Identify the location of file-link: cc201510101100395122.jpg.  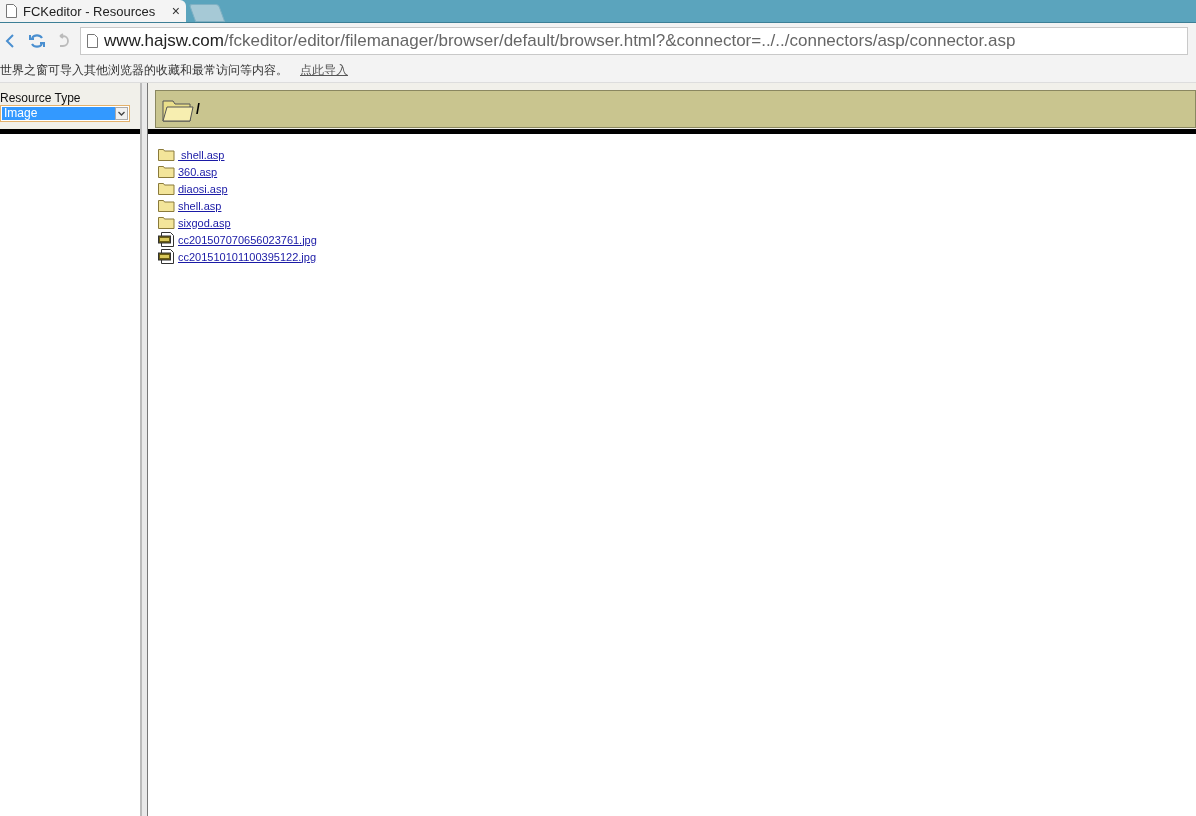
(247, 256).